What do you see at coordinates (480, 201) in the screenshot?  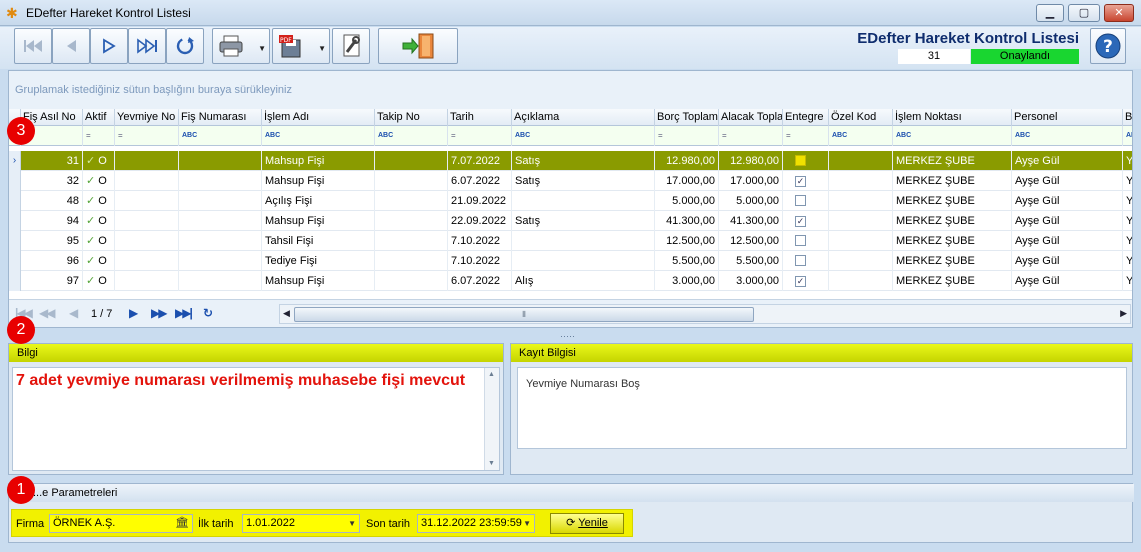 I see `cell-tarih: 21.09.2022` at bounding box center [480, 201].